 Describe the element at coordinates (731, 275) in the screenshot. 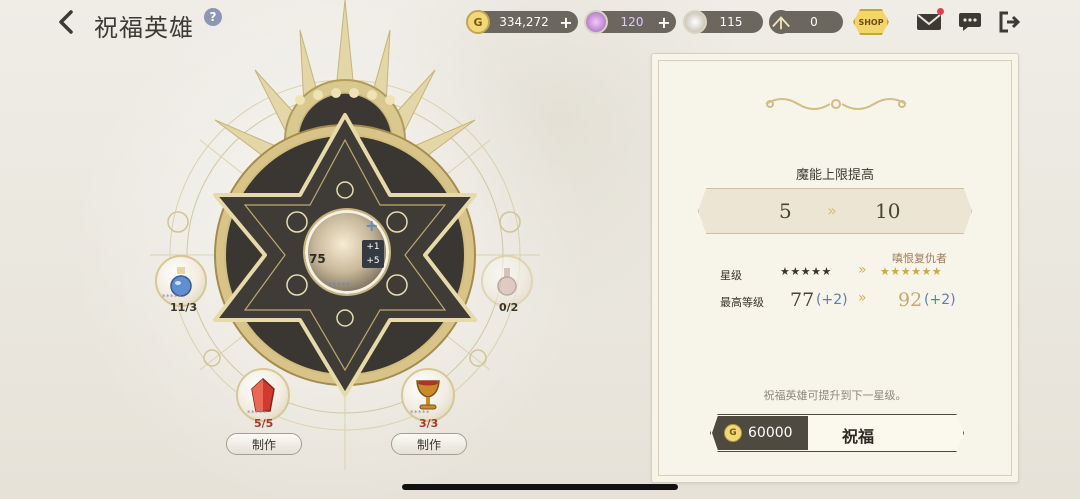

I see `star-label: 星级` at that location.